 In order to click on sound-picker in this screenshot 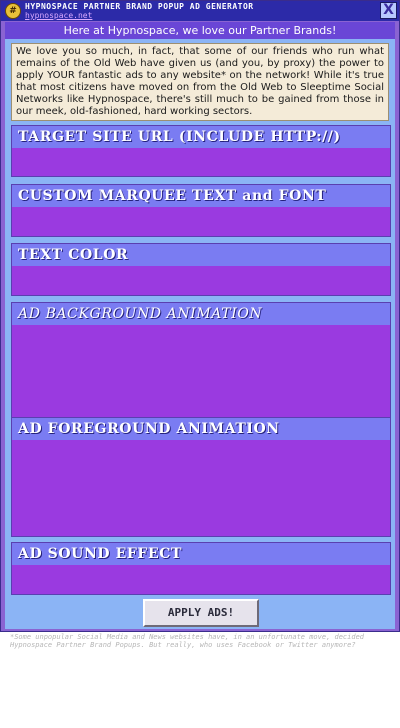, I will do `click(201, 579)`.